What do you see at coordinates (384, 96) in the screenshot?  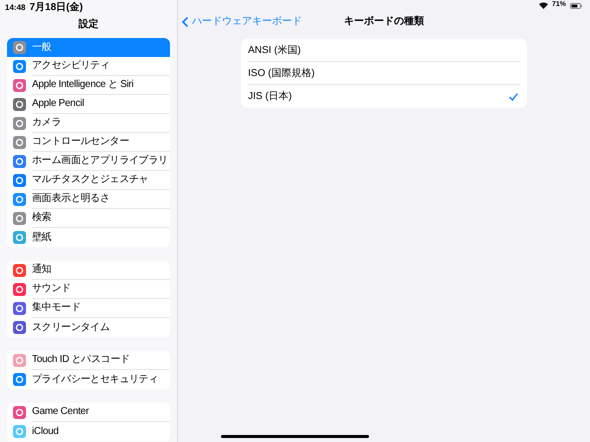 I see `keyboard-type-option: JIS (日本)` at bounding box center [384, 96].